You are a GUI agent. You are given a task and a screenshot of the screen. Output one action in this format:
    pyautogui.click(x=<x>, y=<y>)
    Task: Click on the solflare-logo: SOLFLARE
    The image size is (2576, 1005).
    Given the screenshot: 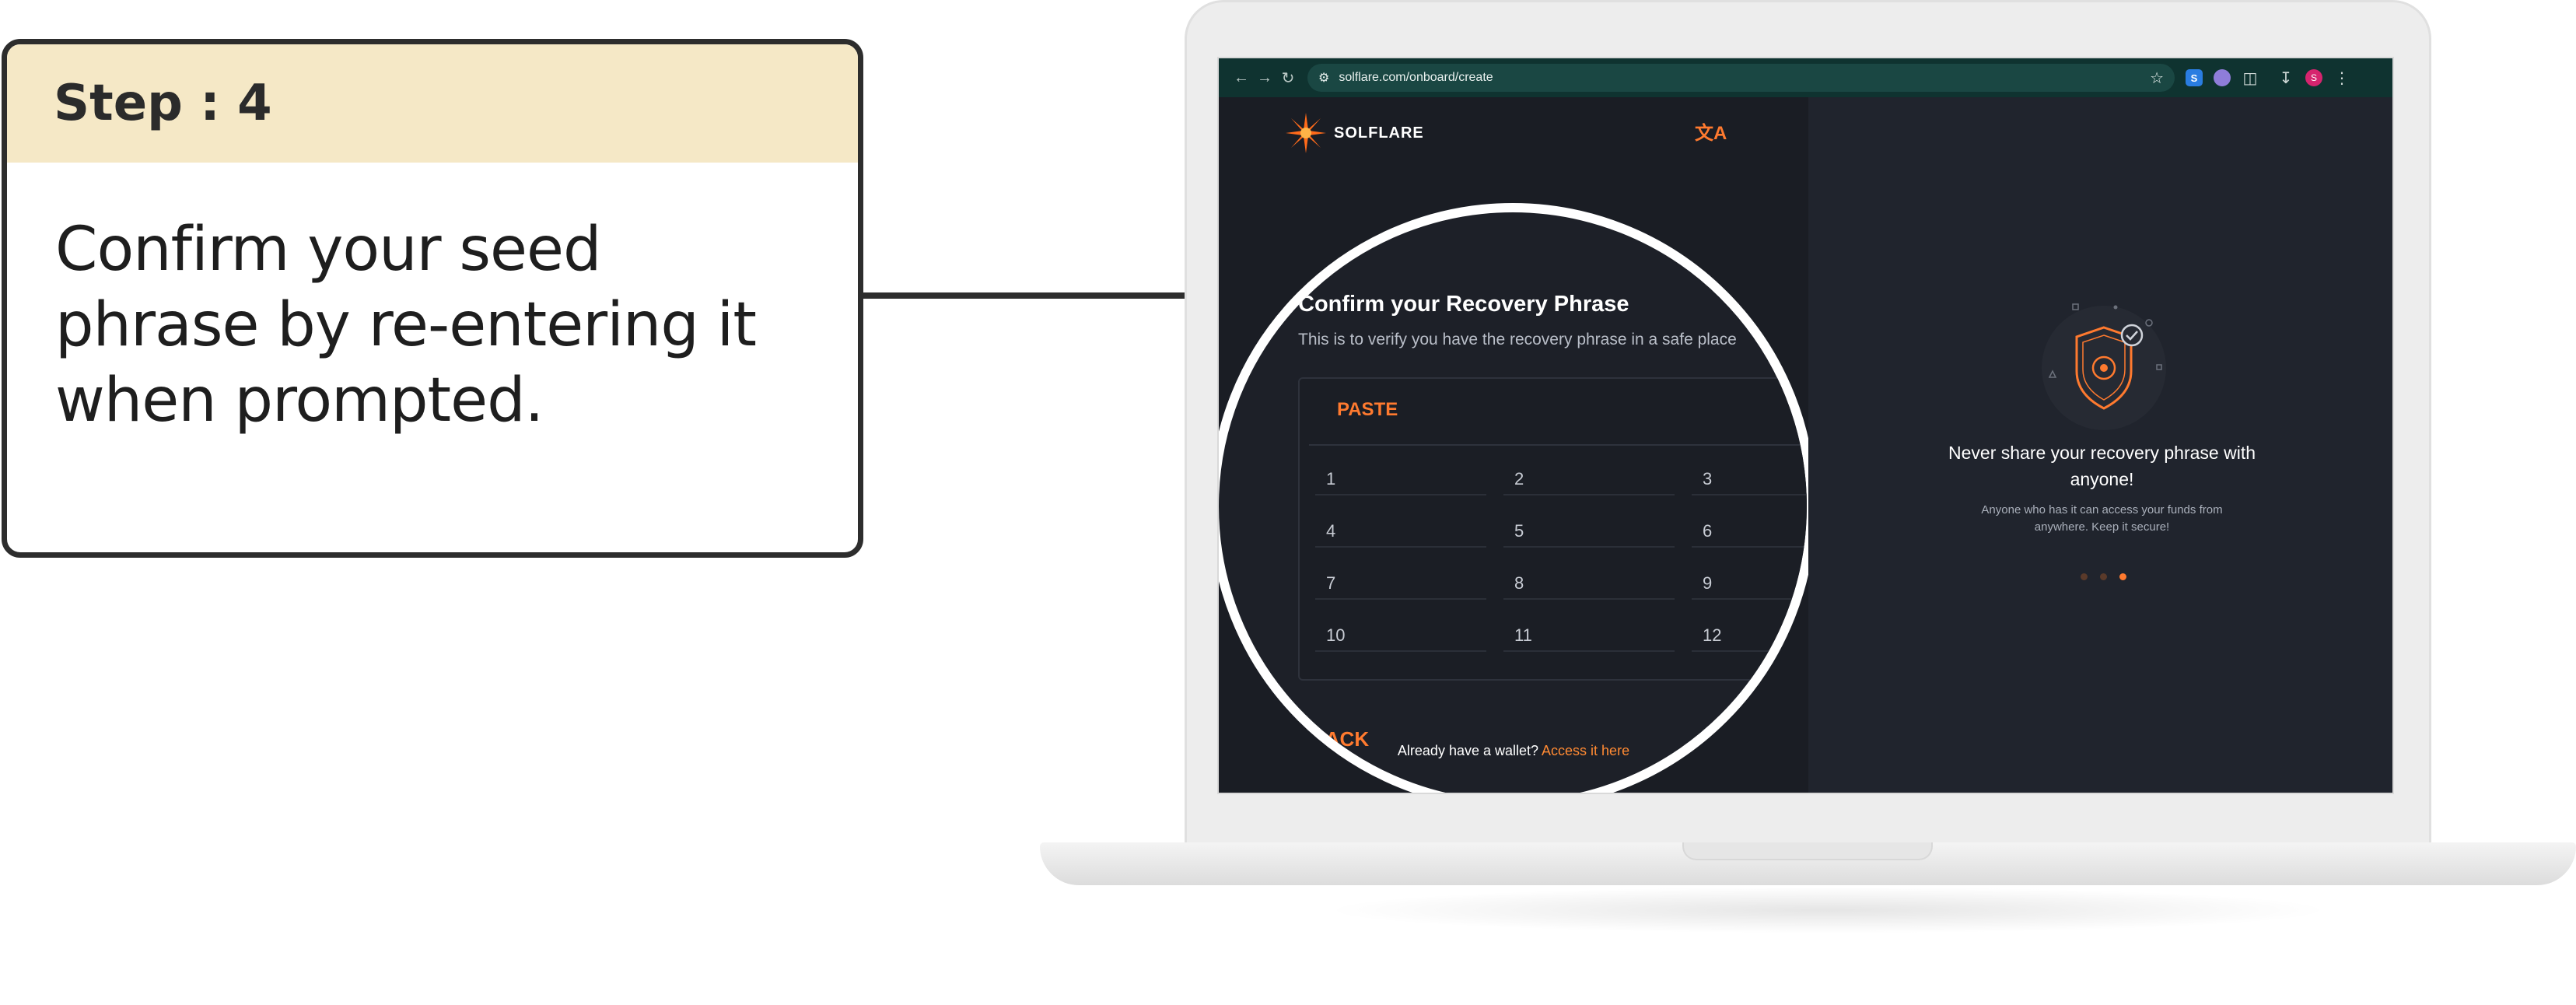 What is the action you would take?
    pyautogui.click(x=1354, y=133)
    